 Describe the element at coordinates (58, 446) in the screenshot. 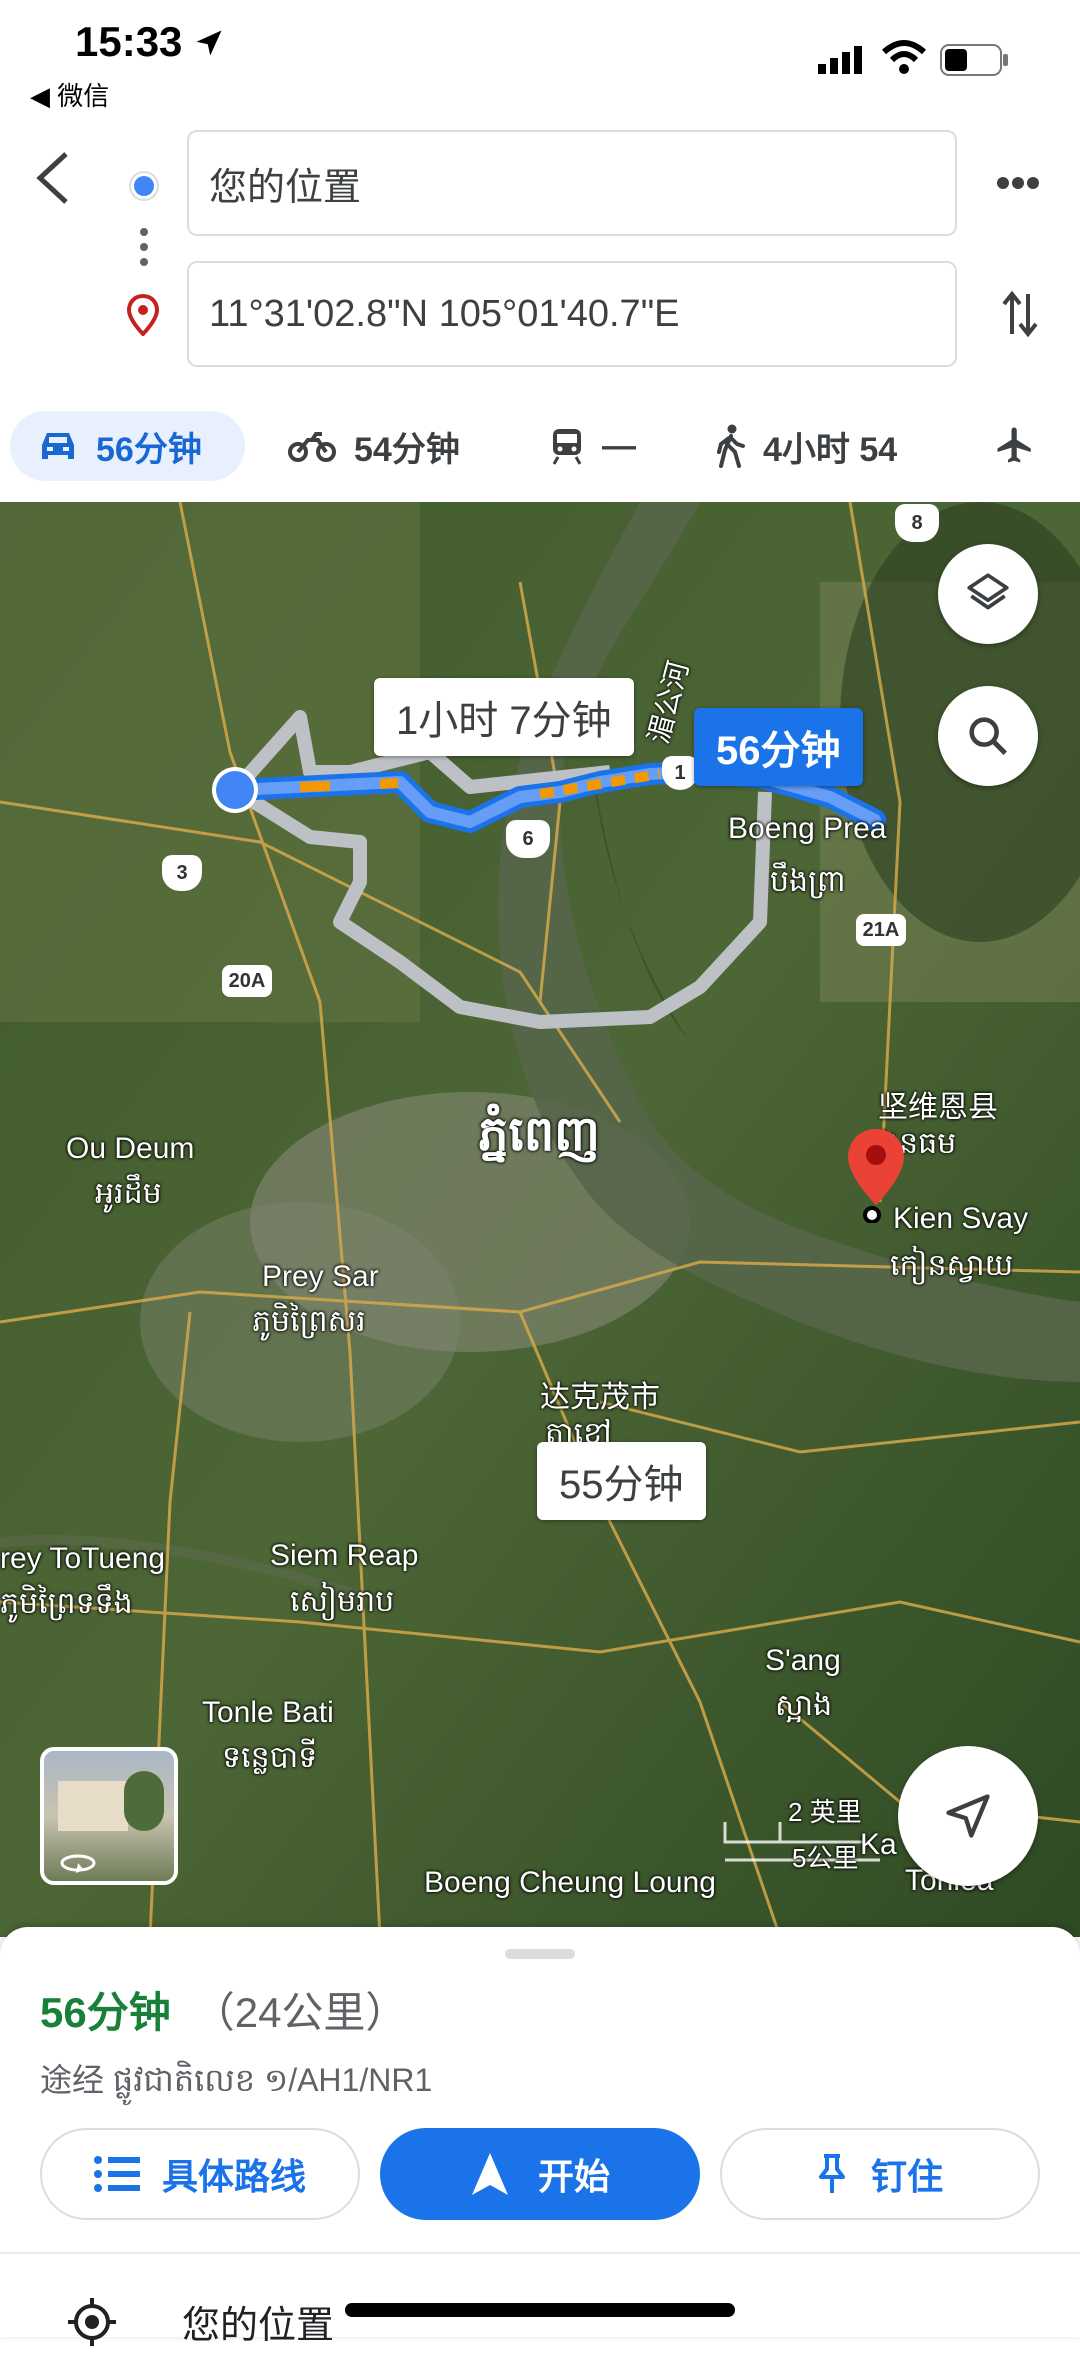

I see `car-icon` at that location.